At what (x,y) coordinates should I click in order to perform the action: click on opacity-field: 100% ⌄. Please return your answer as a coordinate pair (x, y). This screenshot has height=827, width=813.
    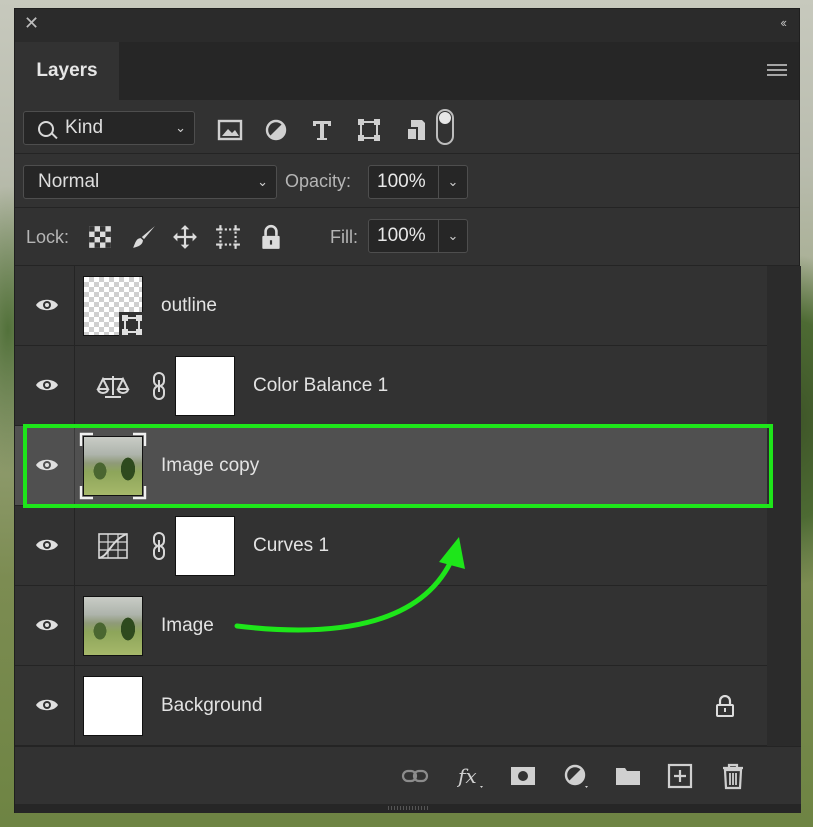
    Looking at the image, I should click on (418, 182).